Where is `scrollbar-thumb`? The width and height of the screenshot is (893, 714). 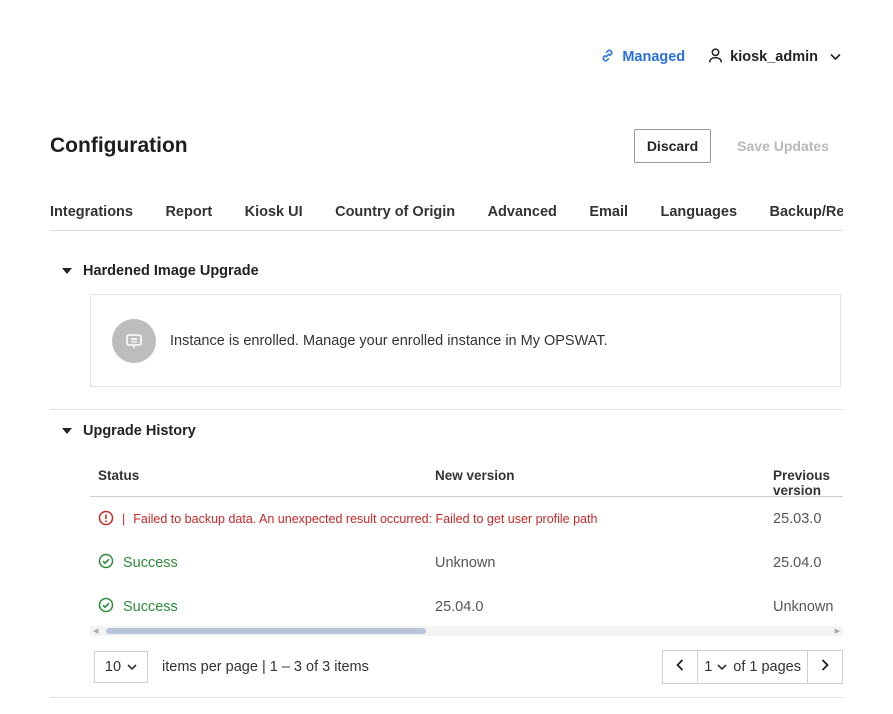
scrollbar-thumb is located at coordinates (266, 631).